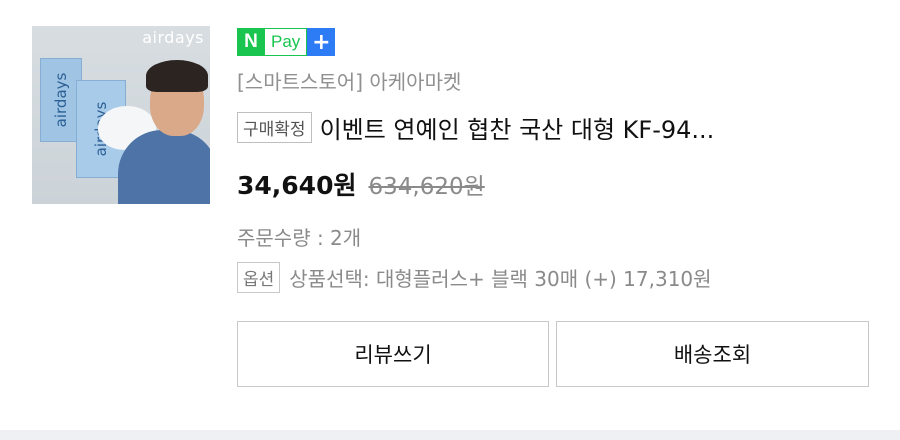  What do you see at coordinates (297, 185) in the screenshot?
I see `sale-price: 34,640원` at bounding box center [297, 185].